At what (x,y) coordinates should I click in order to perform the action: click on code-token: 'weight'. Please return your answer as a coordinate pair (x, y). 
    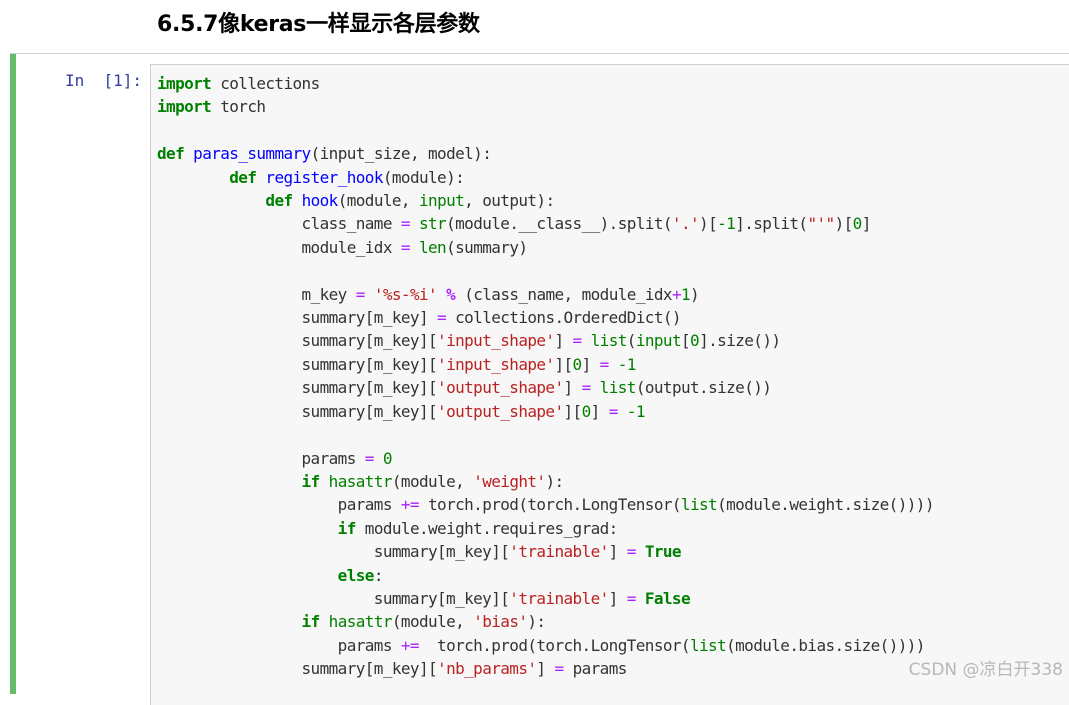
    Looking at the image, I should click on (509, 481).